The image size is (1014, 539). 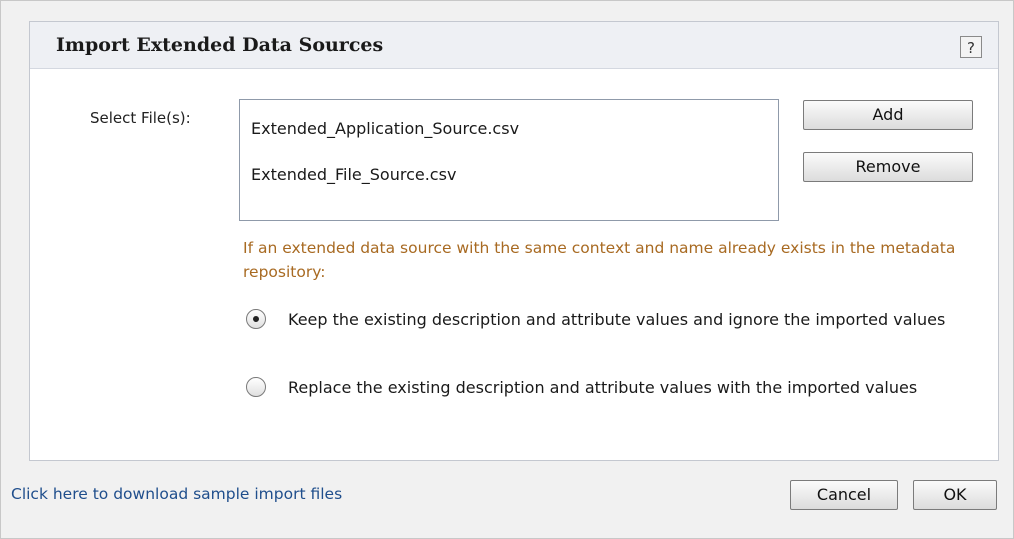 What do you see at coordinates (353, 174) in the screenshot?
I see `file-list-item: Extended_File_Source.csv` at bounding box center [353, 174].